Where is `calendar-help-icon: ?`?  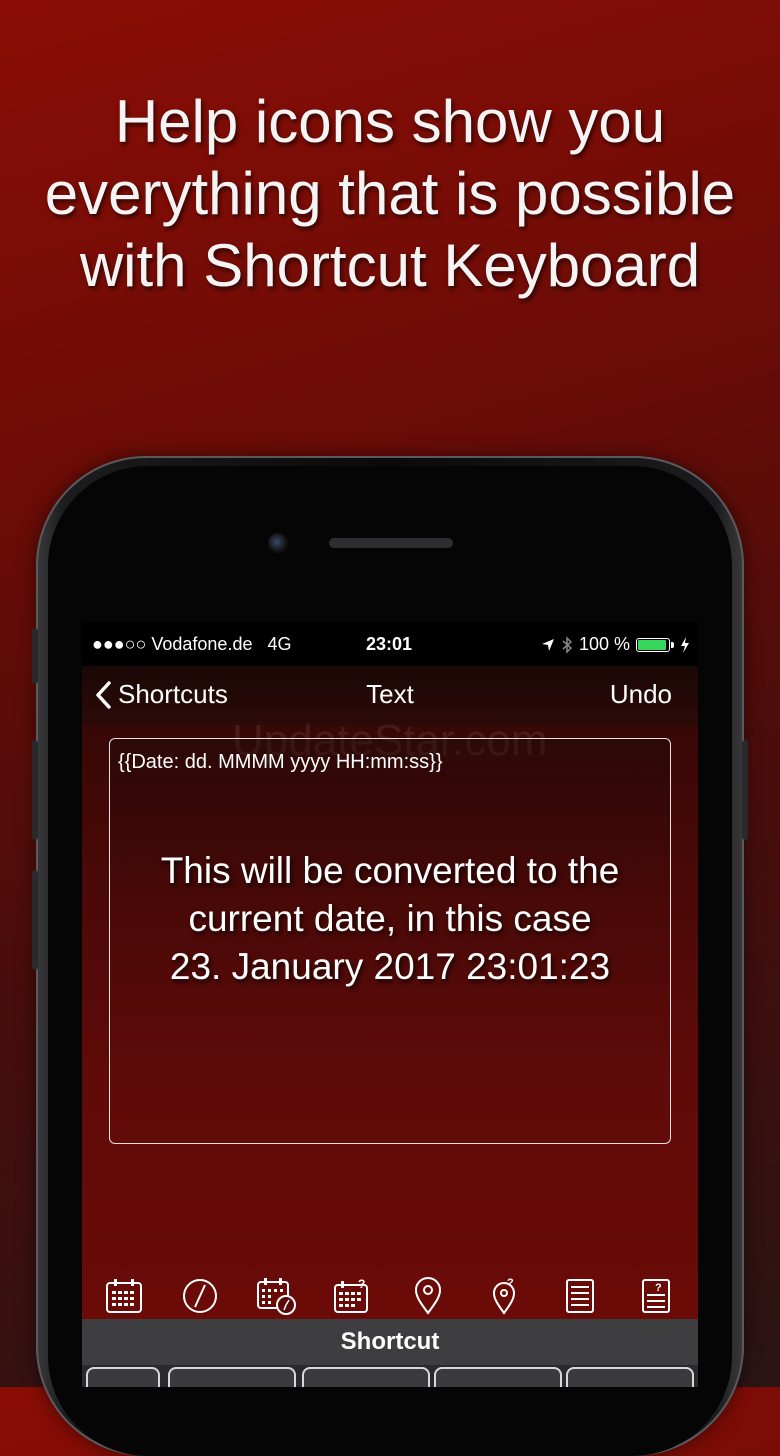 calendar-help-icon: ? is located at coordinates (352, 1296).